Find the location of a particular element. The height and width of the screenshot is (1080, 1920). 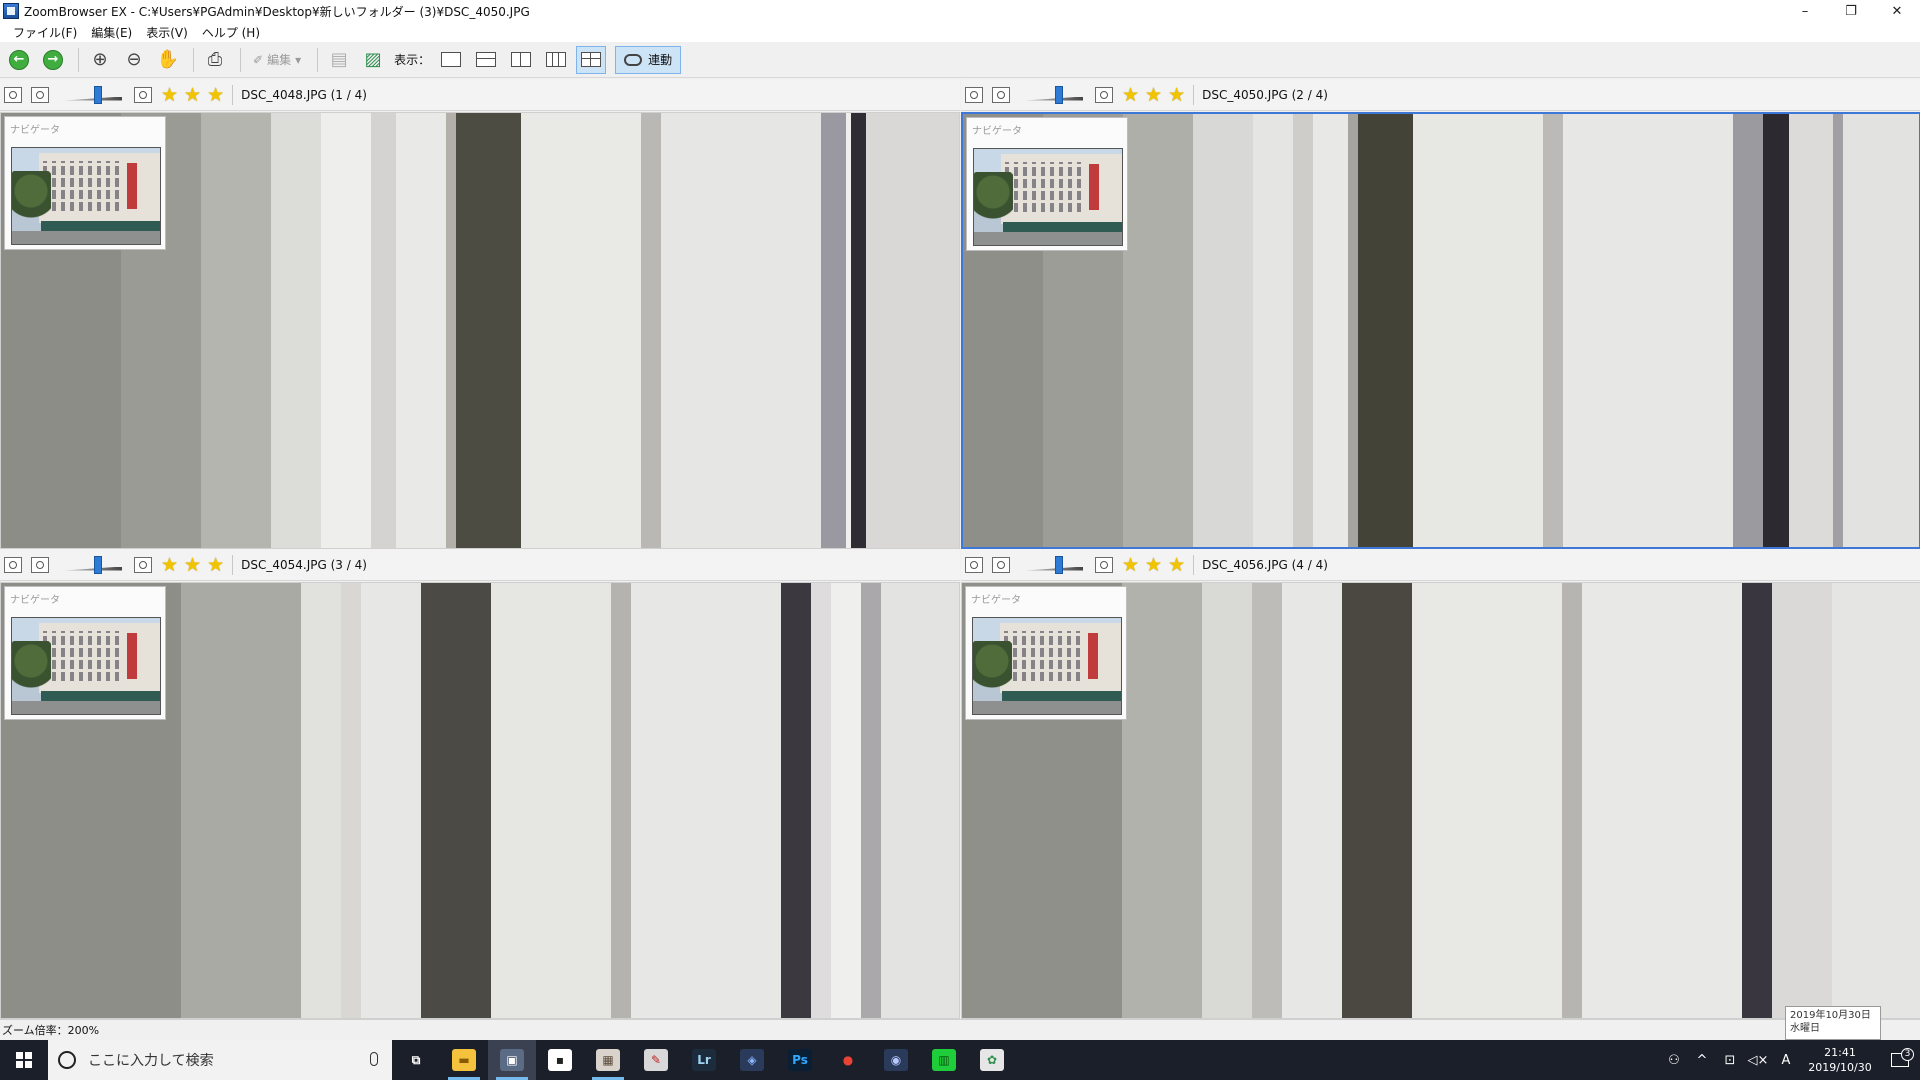

layout-vertical-button is located at coordinates (521, 60).